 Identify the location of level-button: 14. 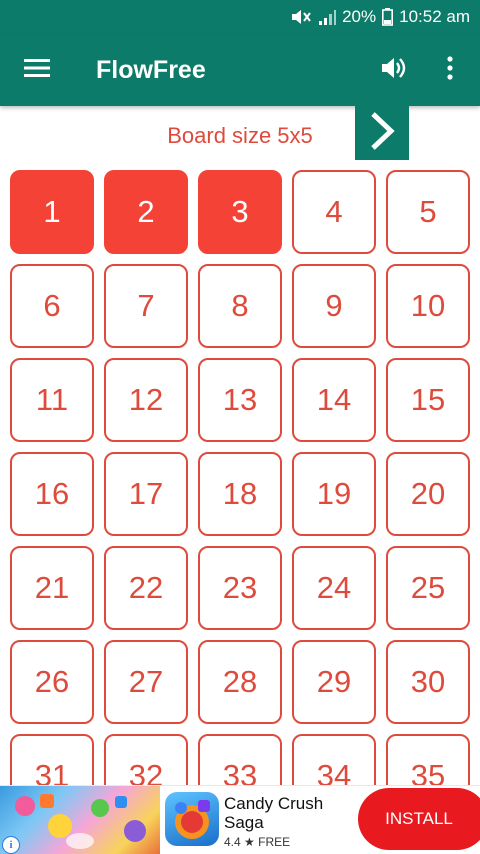
(334, 400).